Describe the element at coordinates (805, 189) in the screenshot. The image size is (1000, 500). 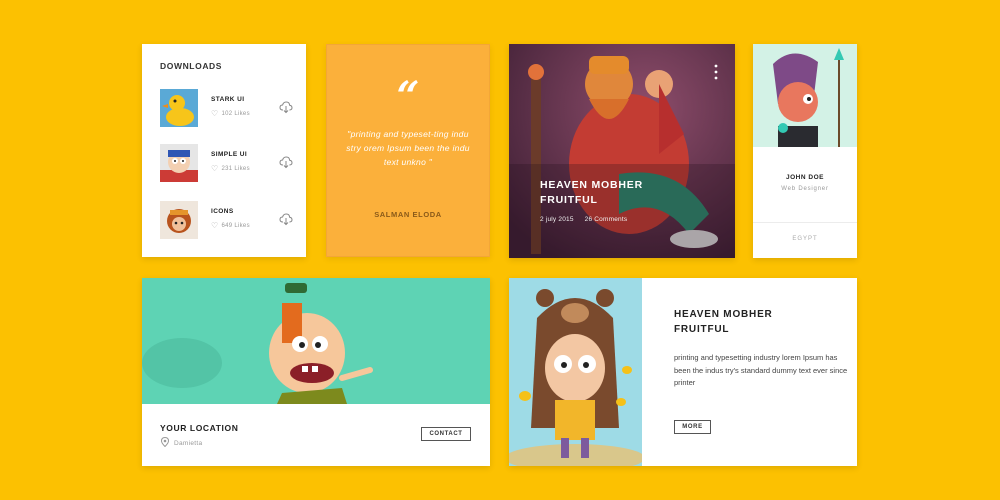
I see `profile-role: Web Designer` at that location.